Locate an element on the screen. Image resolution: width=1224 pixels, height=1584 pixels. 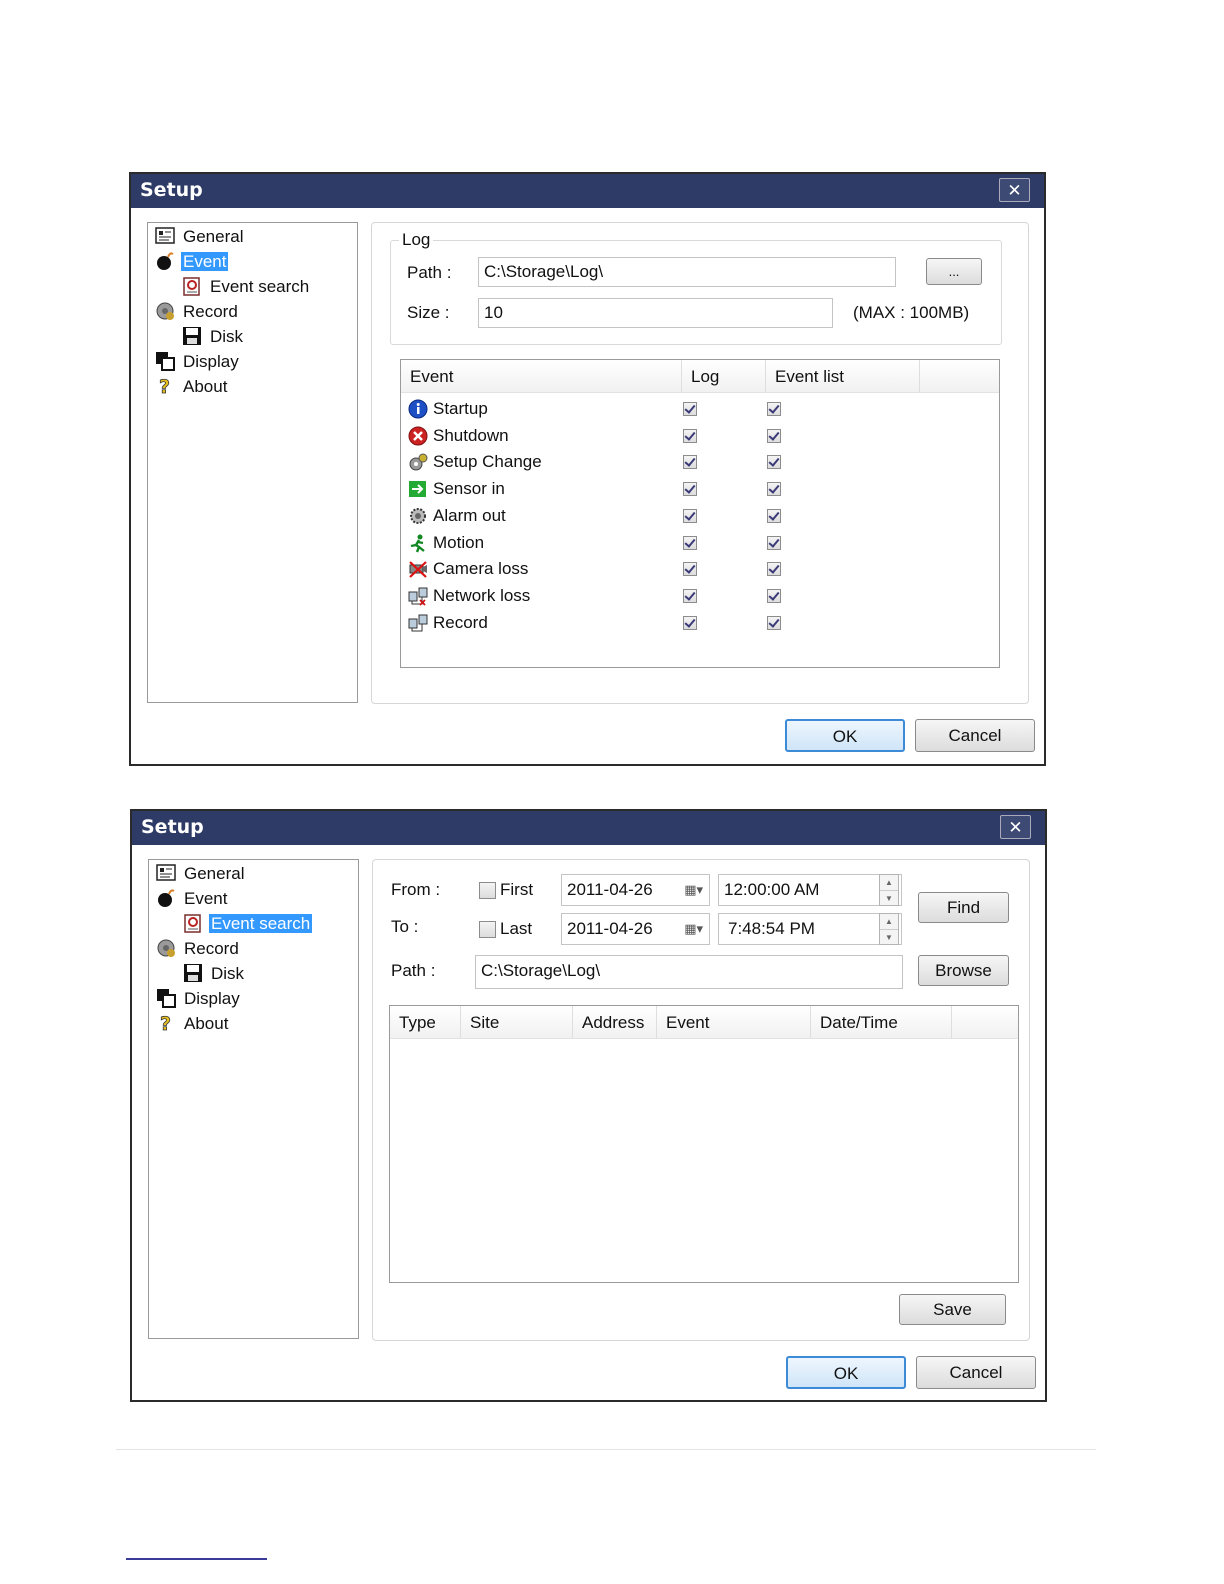
tree-label: General is located at coordinates (214, 873).